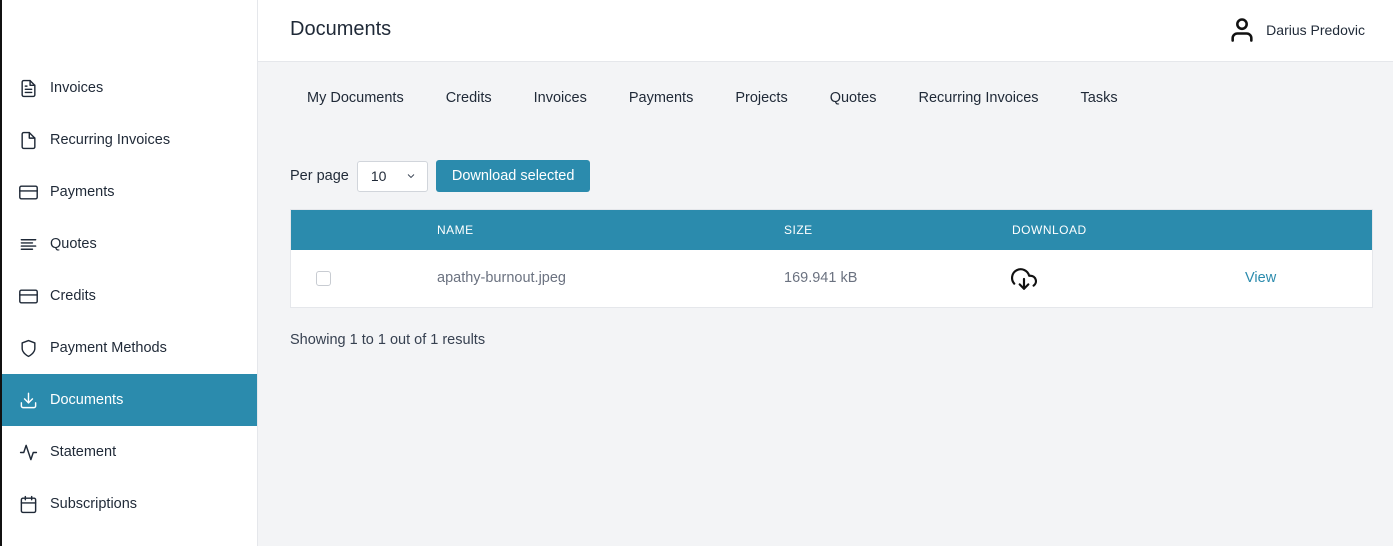 This screenshot has width=1393, height=546. What do you see at coordinates (798, 230) in the screenshot?
I see `column-header-size: SIZE` at bounding box center [798, 230].